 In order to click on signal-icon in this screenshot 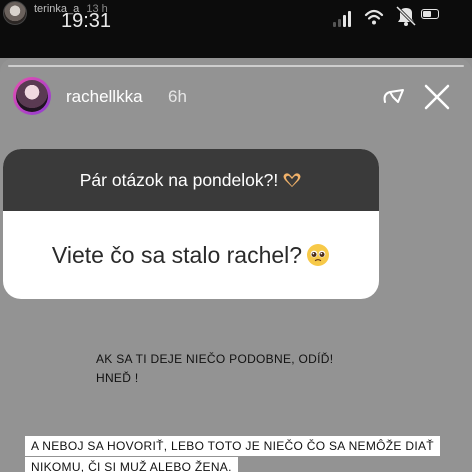, I will do `click(342, 19)`.